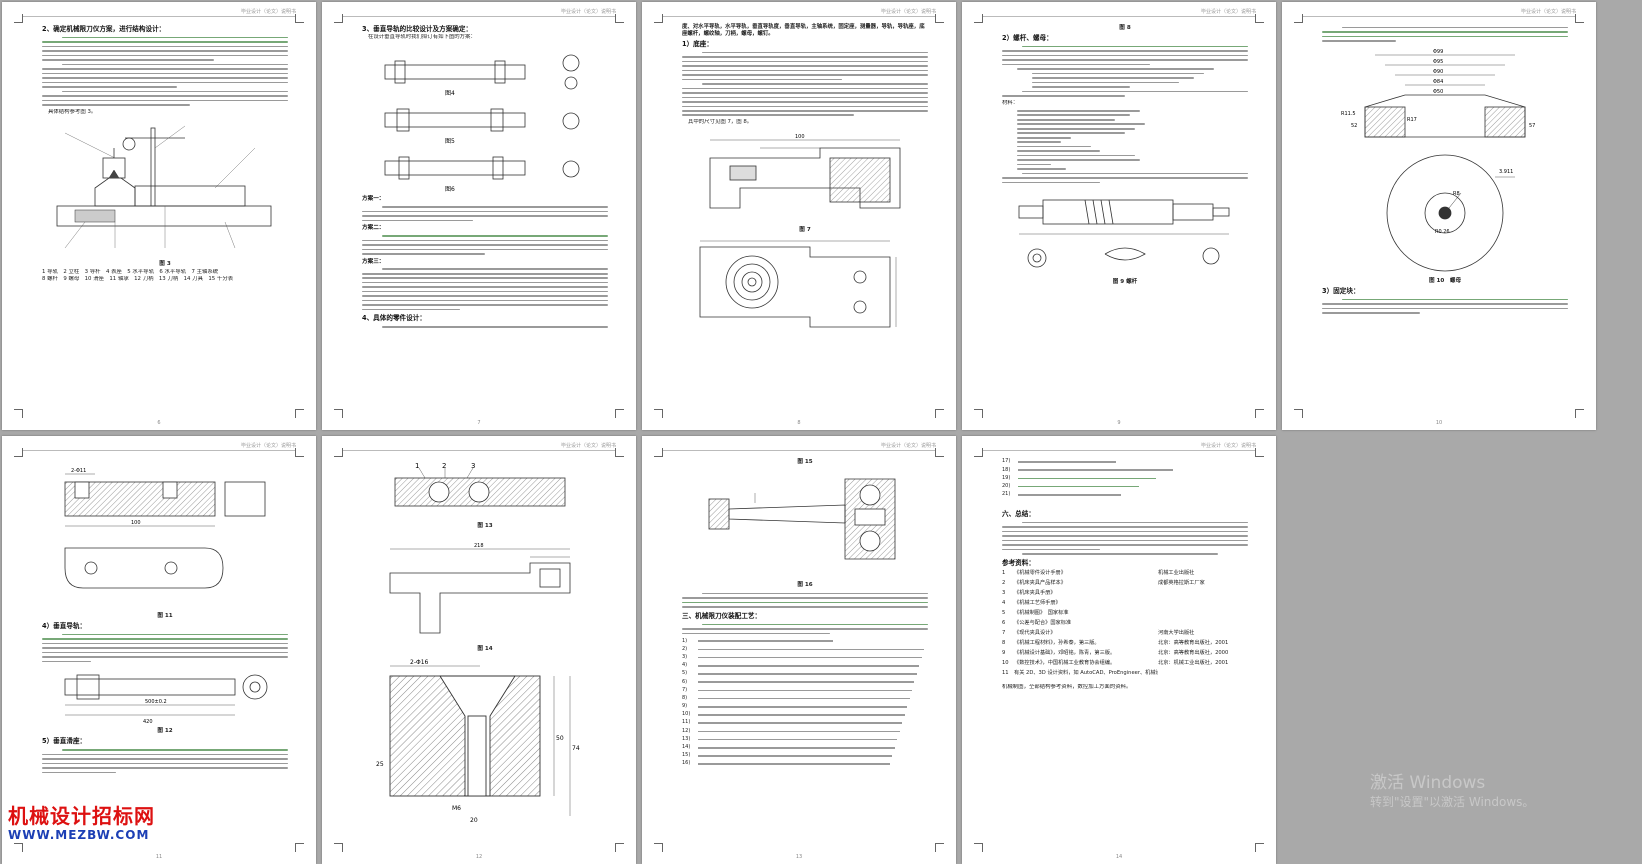  Describe the element at coordinates (1438, 72) in the screenshot. I see `dimension-label: Φ90` at that location.